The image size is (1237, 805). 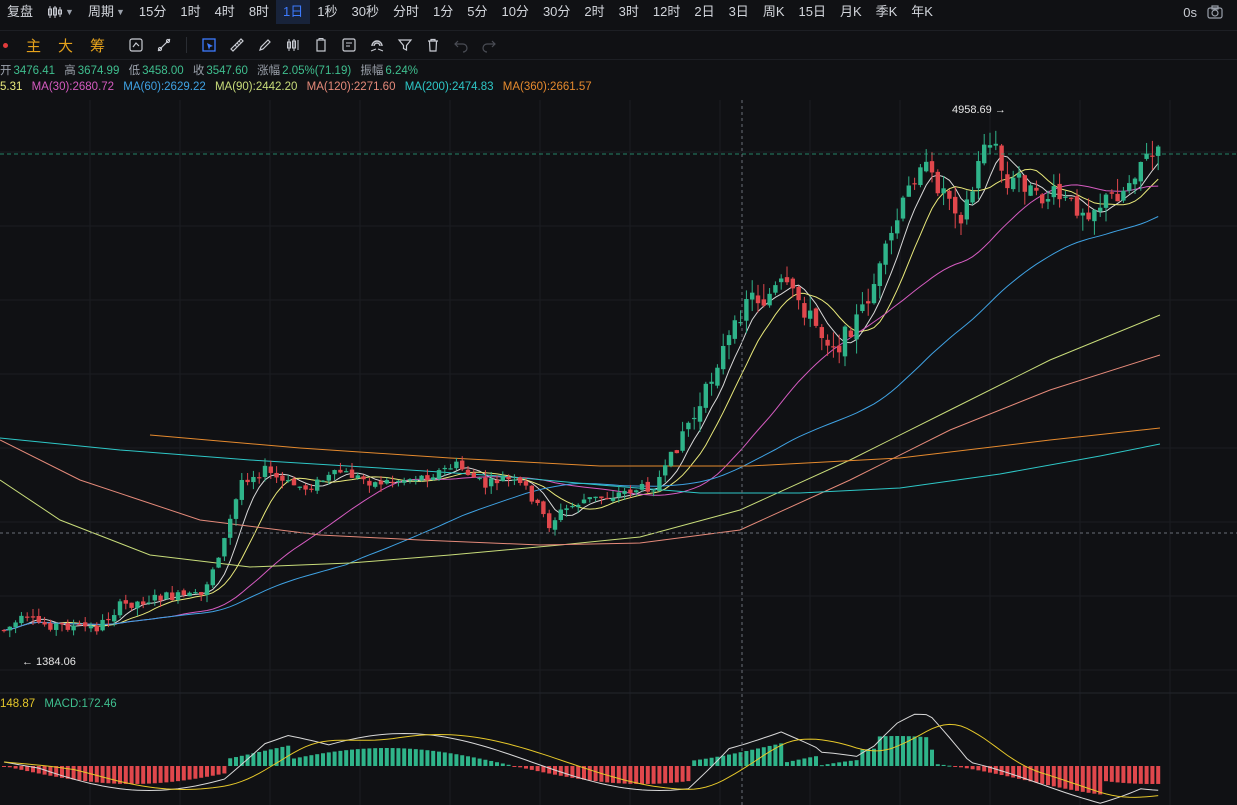 What do you see at coordinates (106, 12) in the screenshot?
I see `period-dropdown: 周期 ▼` at bounding box center [106, 12].